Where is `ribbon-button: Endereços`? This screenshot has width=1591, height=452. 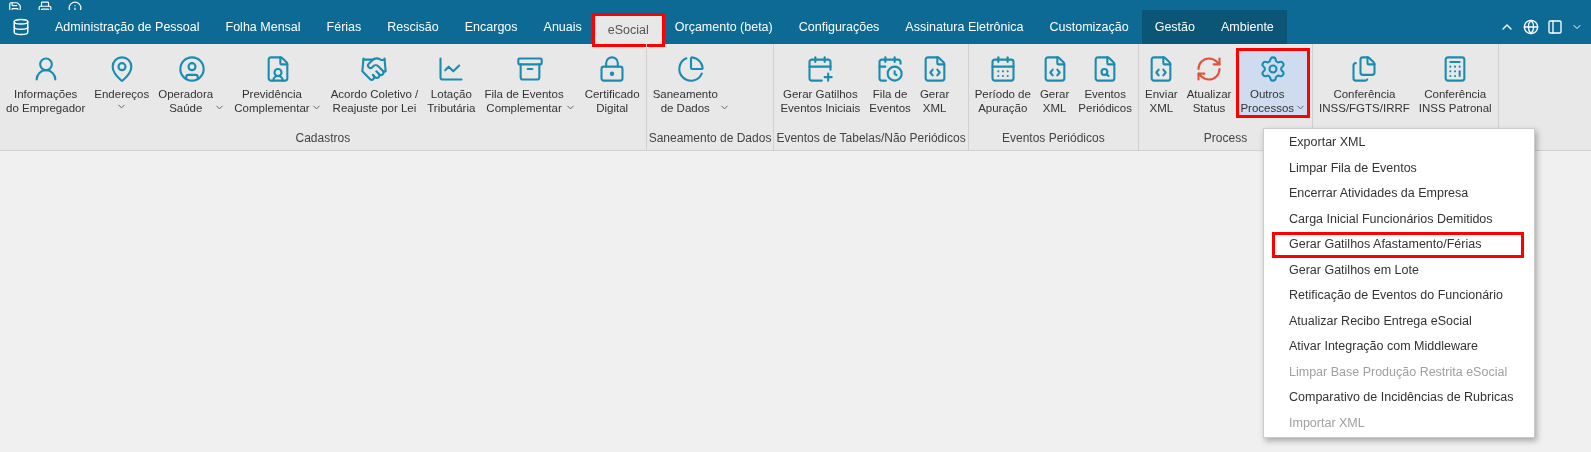
ribbon-button: Endereços is located at coordinates (122, 81).